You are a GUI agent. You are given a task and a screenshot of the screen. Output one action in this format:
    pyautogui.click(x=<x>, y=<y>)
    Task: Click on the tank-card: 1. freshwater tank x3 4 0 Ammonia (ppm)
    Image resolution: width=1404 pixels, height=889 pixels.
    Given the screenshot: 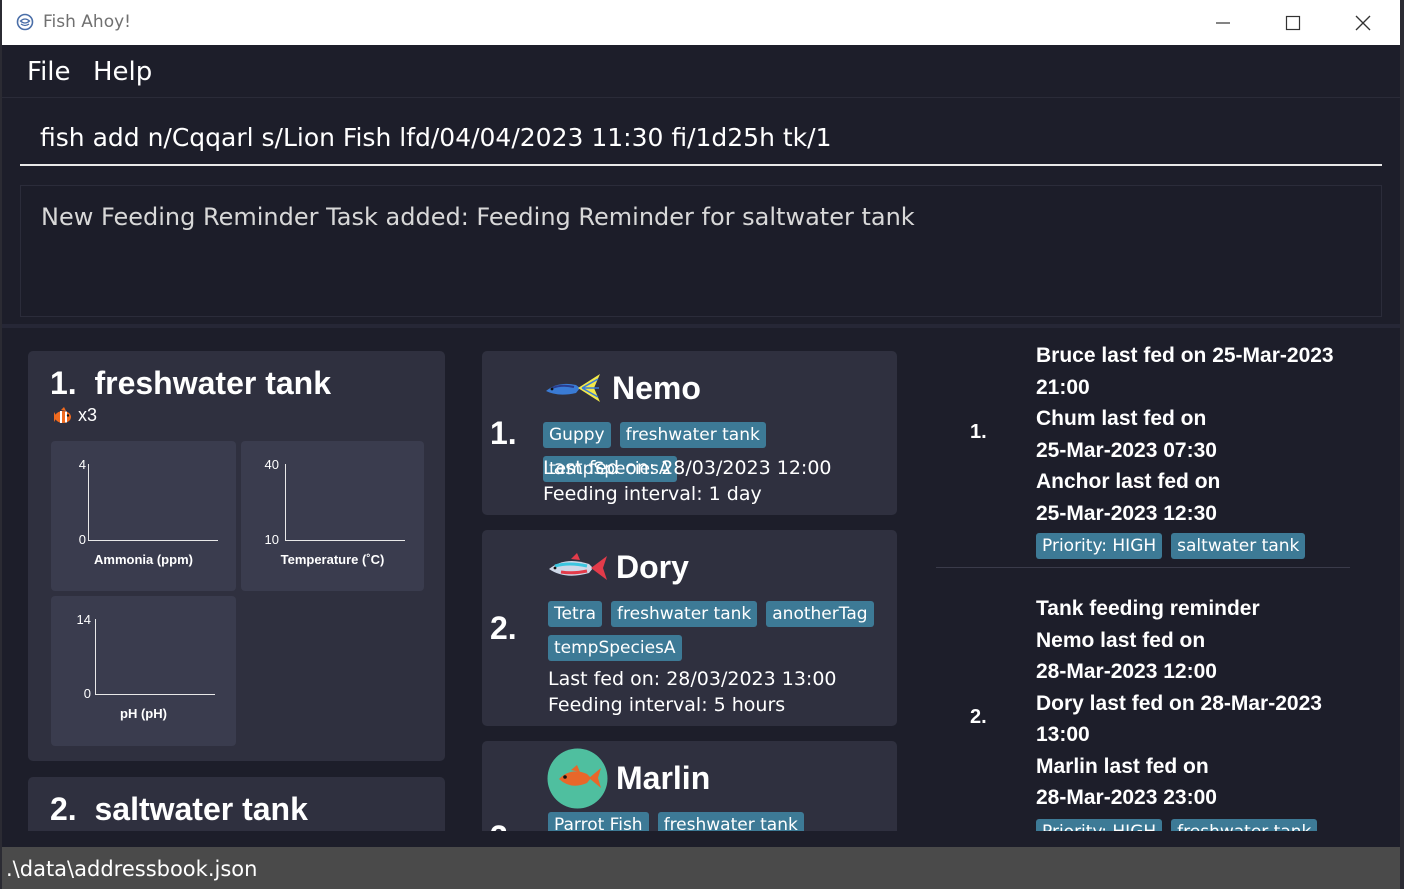 What is the action you would take?
    pyautogui.click(x=236, y=556)
    